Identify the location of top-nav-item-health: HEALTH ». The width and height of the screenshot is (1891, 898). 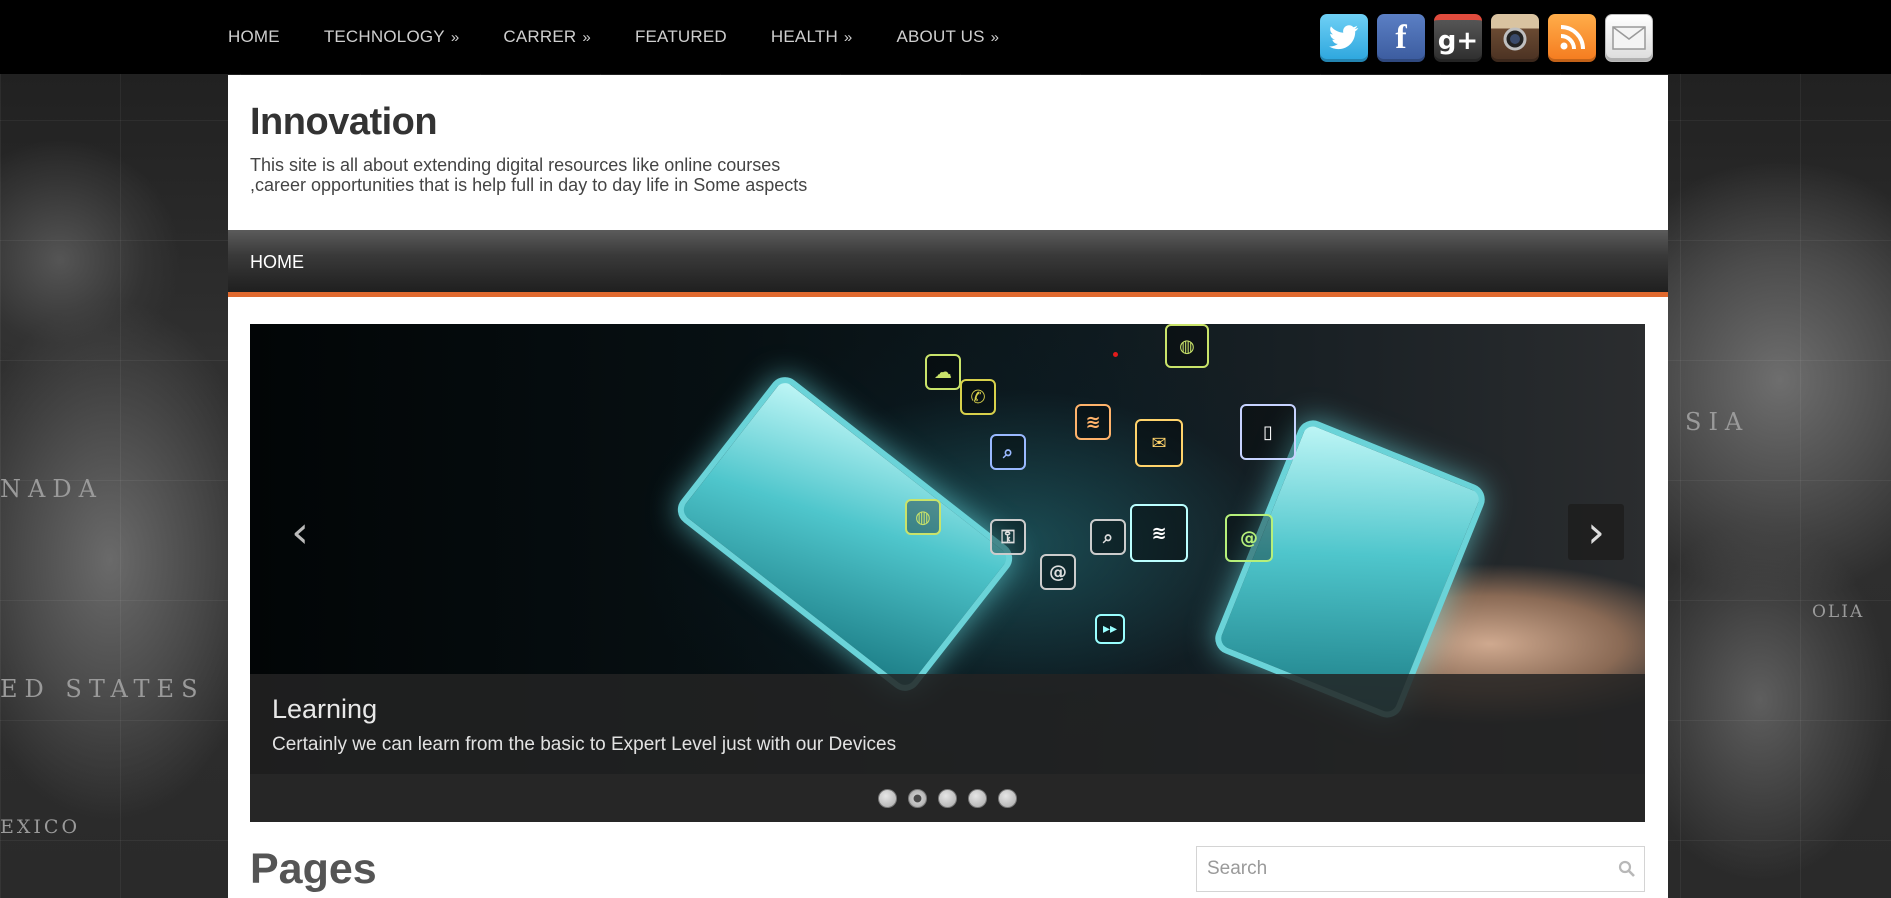
(801, 37).